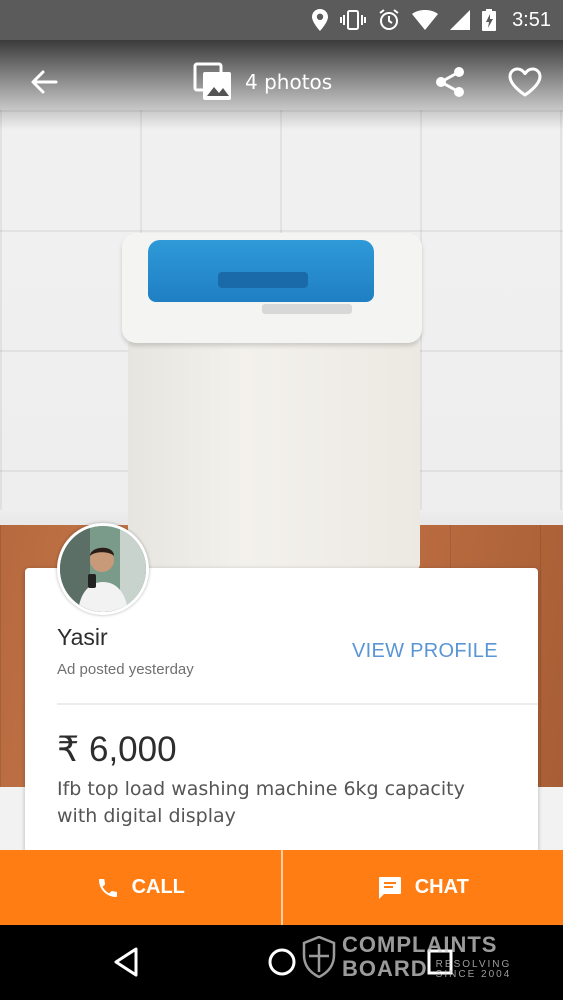 The width and height of the screenshot is (563, 1000). I want to click on arrow-left-icon, so click(44, 82).